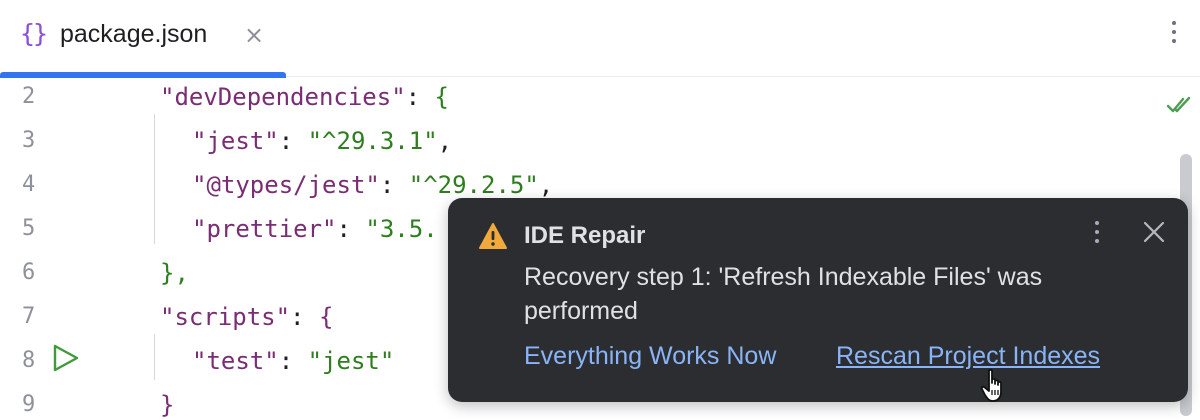 Image resolution: width=1200 pixels, height=420 pixels. Describe the element at coordinates (1179, 105) in the screenshot. I see `no-problems-check-icon` at that location.